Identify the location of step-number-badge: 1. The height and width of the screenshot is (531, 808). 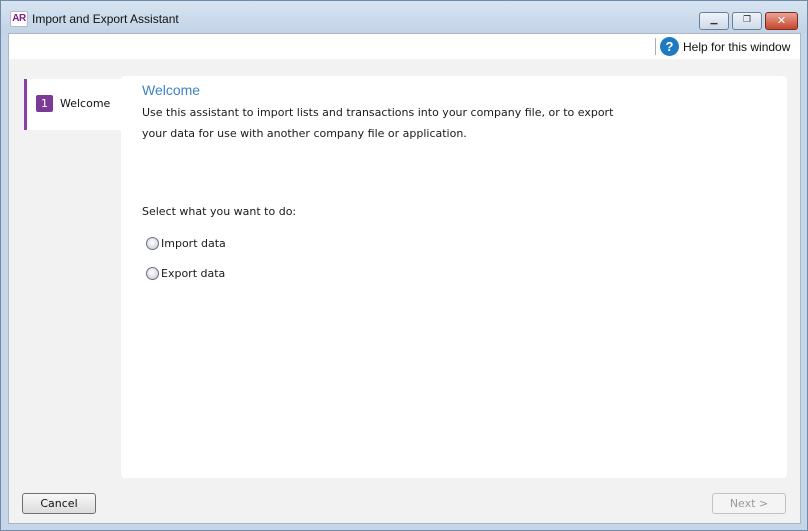
(44, 103).